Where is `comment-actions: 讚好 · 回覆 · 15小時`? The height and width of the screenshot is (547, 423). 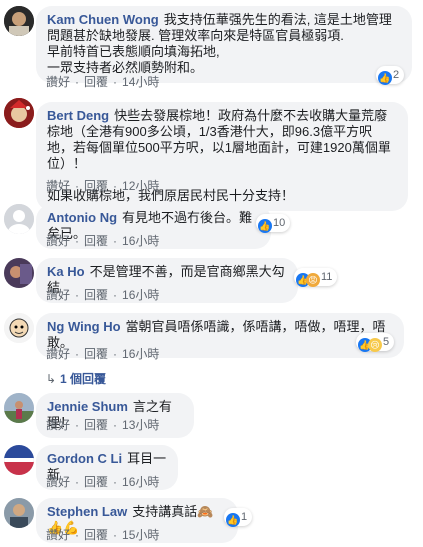 comment-actions: 讚好 · 回覆 · 15小時 is located at coordinates (103, 535).